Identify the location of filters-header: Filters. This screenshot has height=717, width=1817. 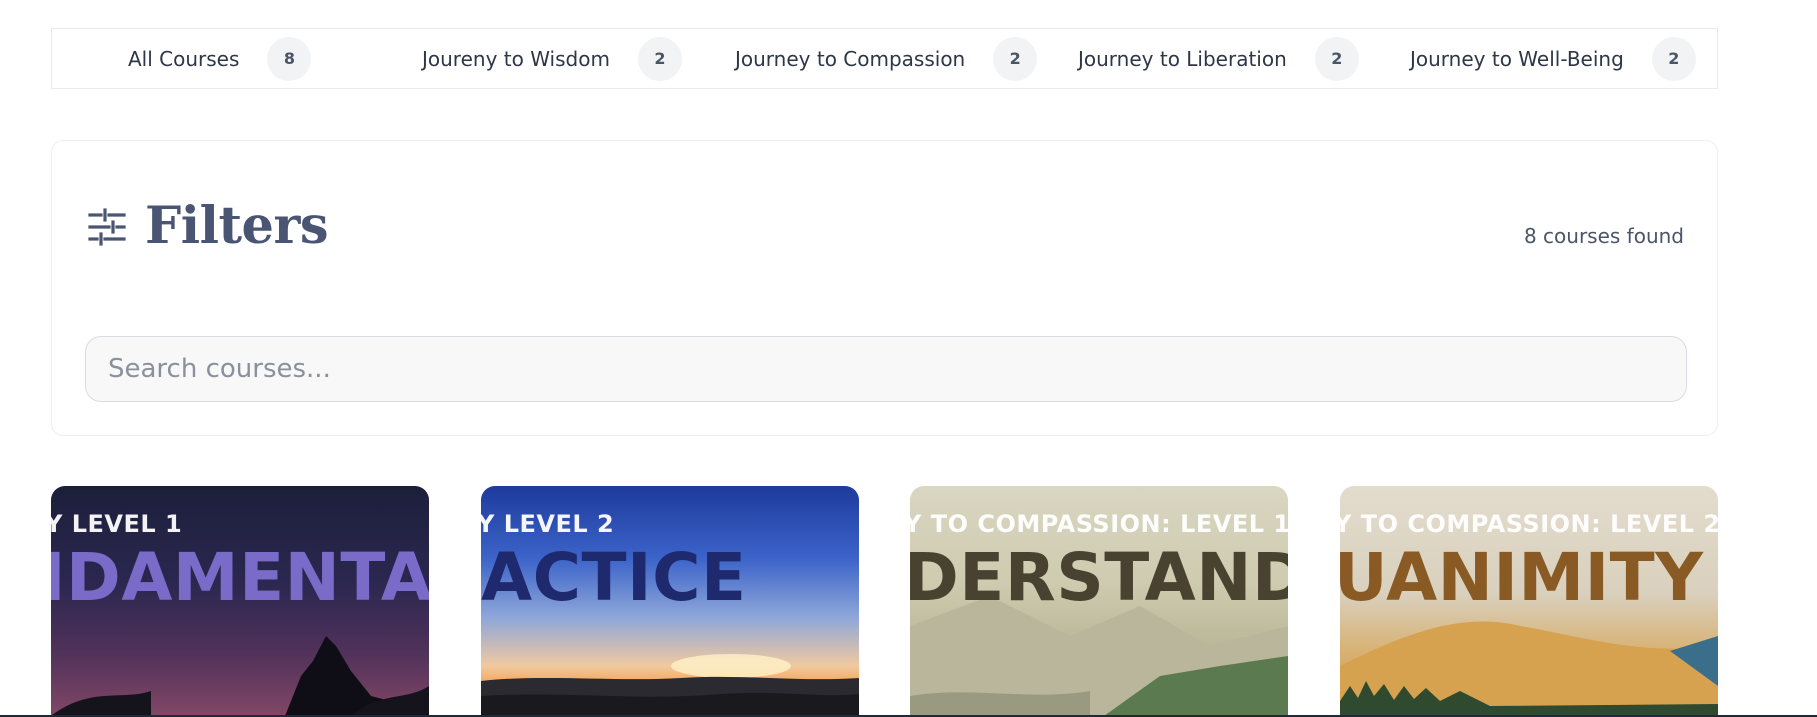
(208, 226).